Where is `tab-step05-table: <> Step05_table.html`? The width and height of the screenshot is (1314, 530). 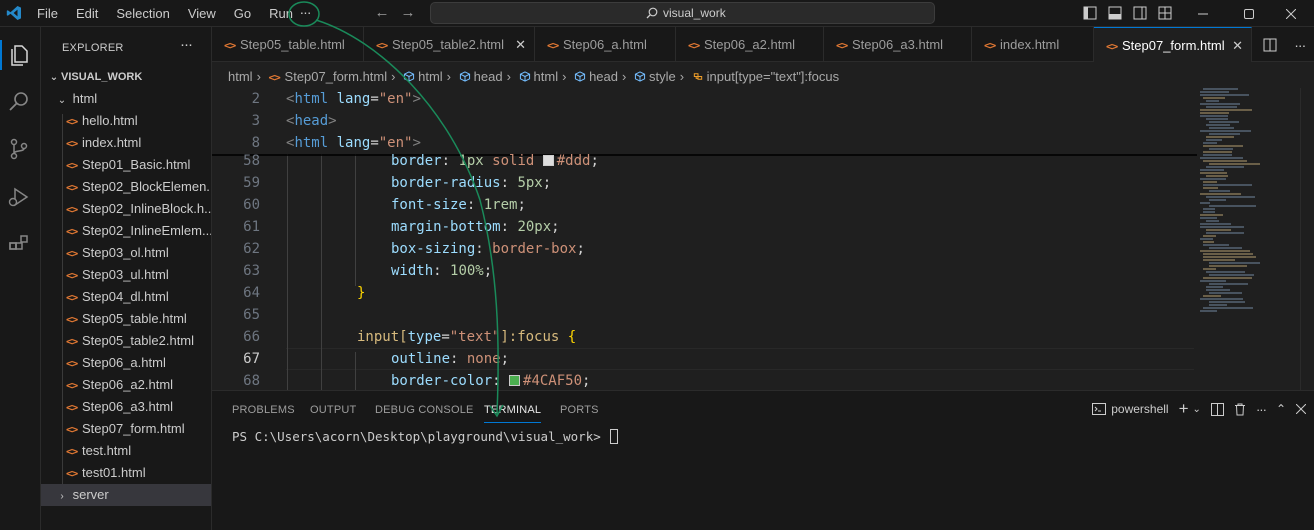
tab-step05-table: <> Step05_table.html is located at coordinates (288, 44).